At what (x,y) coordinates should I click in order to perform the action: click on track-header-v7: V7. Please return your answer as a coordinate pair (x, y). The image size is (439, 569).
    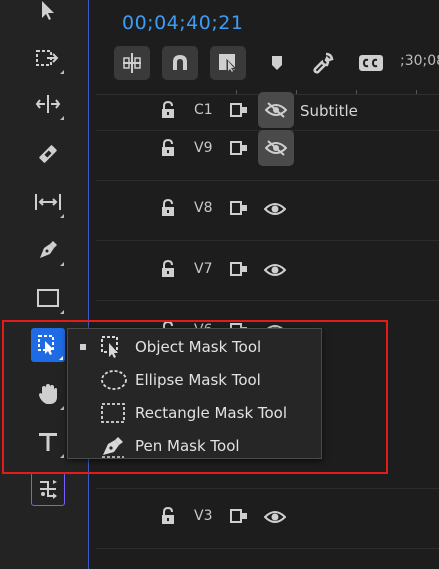
    Looking at the image, I should click on (294, 270).